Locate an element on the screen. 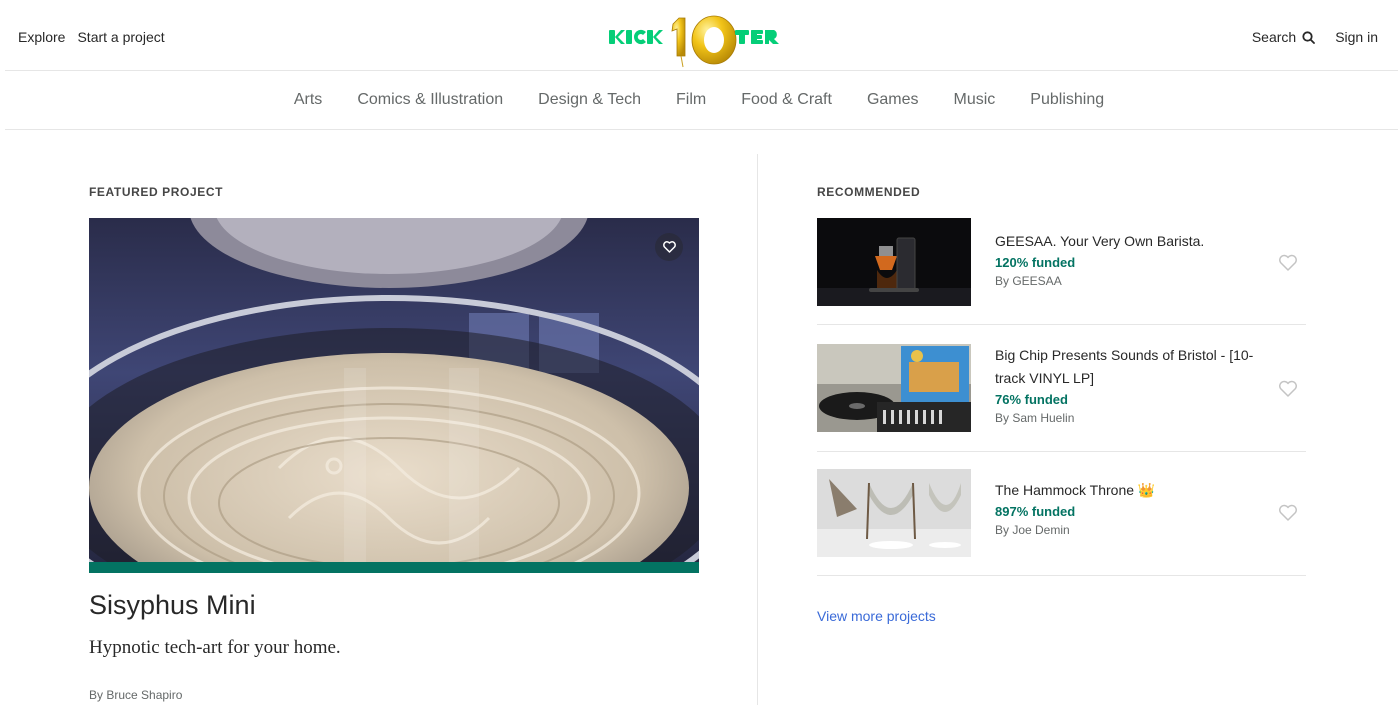  featured-creator: By Bruce Shapiro is located at coordinates (135, 695).